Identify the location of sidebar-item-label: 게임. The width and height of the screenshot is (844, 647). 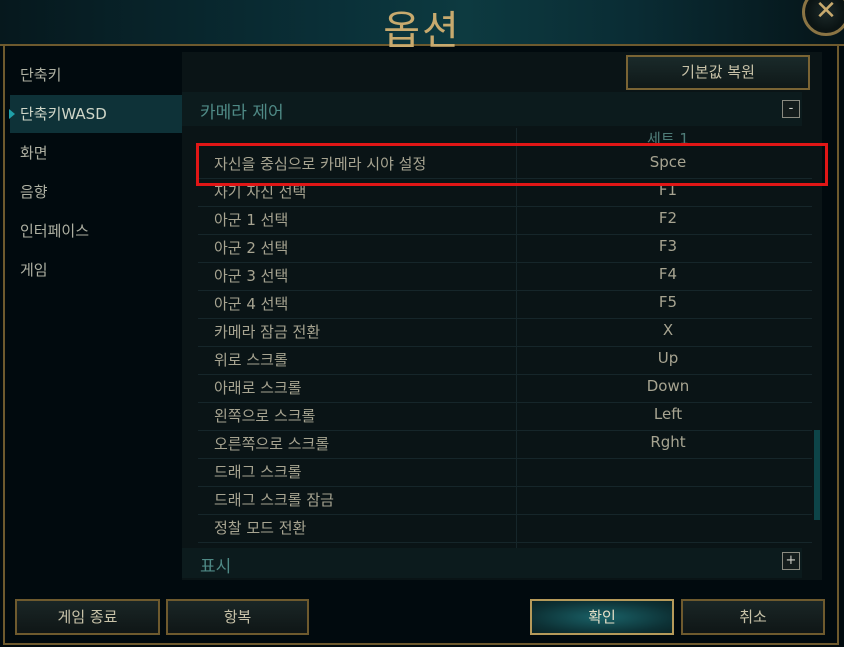
(34, 270).